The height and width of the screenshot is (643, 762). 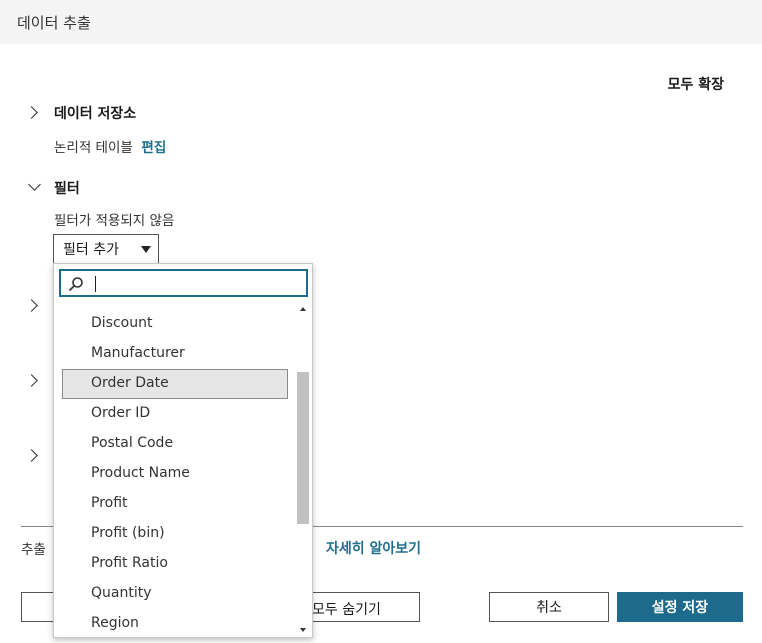 I want to click on list-item: Profit (bin), so click(x=175, y=534).